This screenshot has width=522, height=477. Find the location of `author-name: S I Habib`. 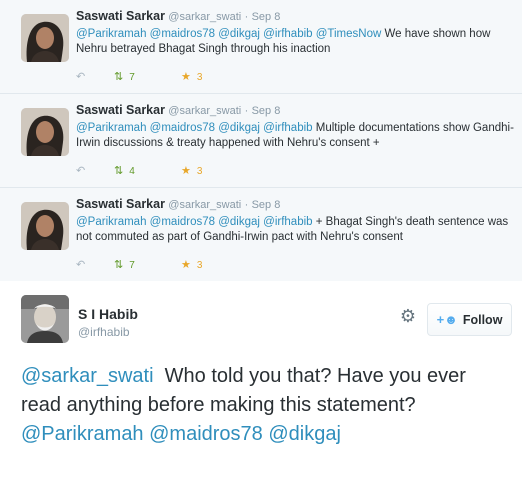

author-name: S I Habib is located at coordinates (108, 314).